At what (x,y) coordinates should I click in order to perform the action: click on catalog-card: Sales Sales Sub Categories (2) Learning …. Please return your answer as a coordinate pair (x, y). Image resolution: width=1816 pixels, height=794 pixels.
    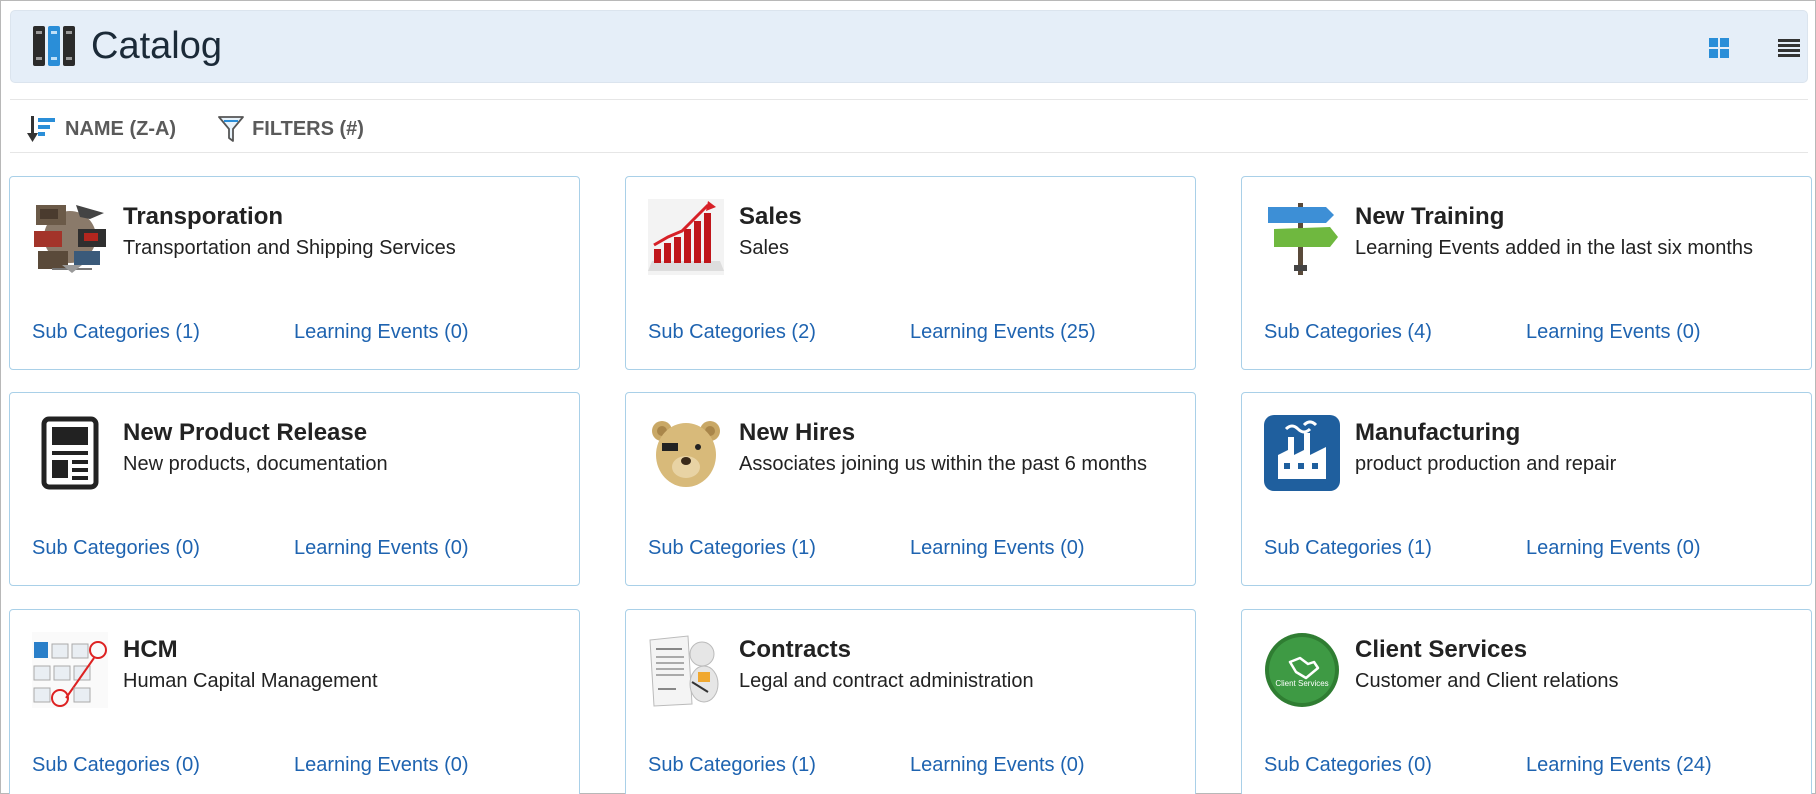
    Looking at the image, I should click on (910, 273).